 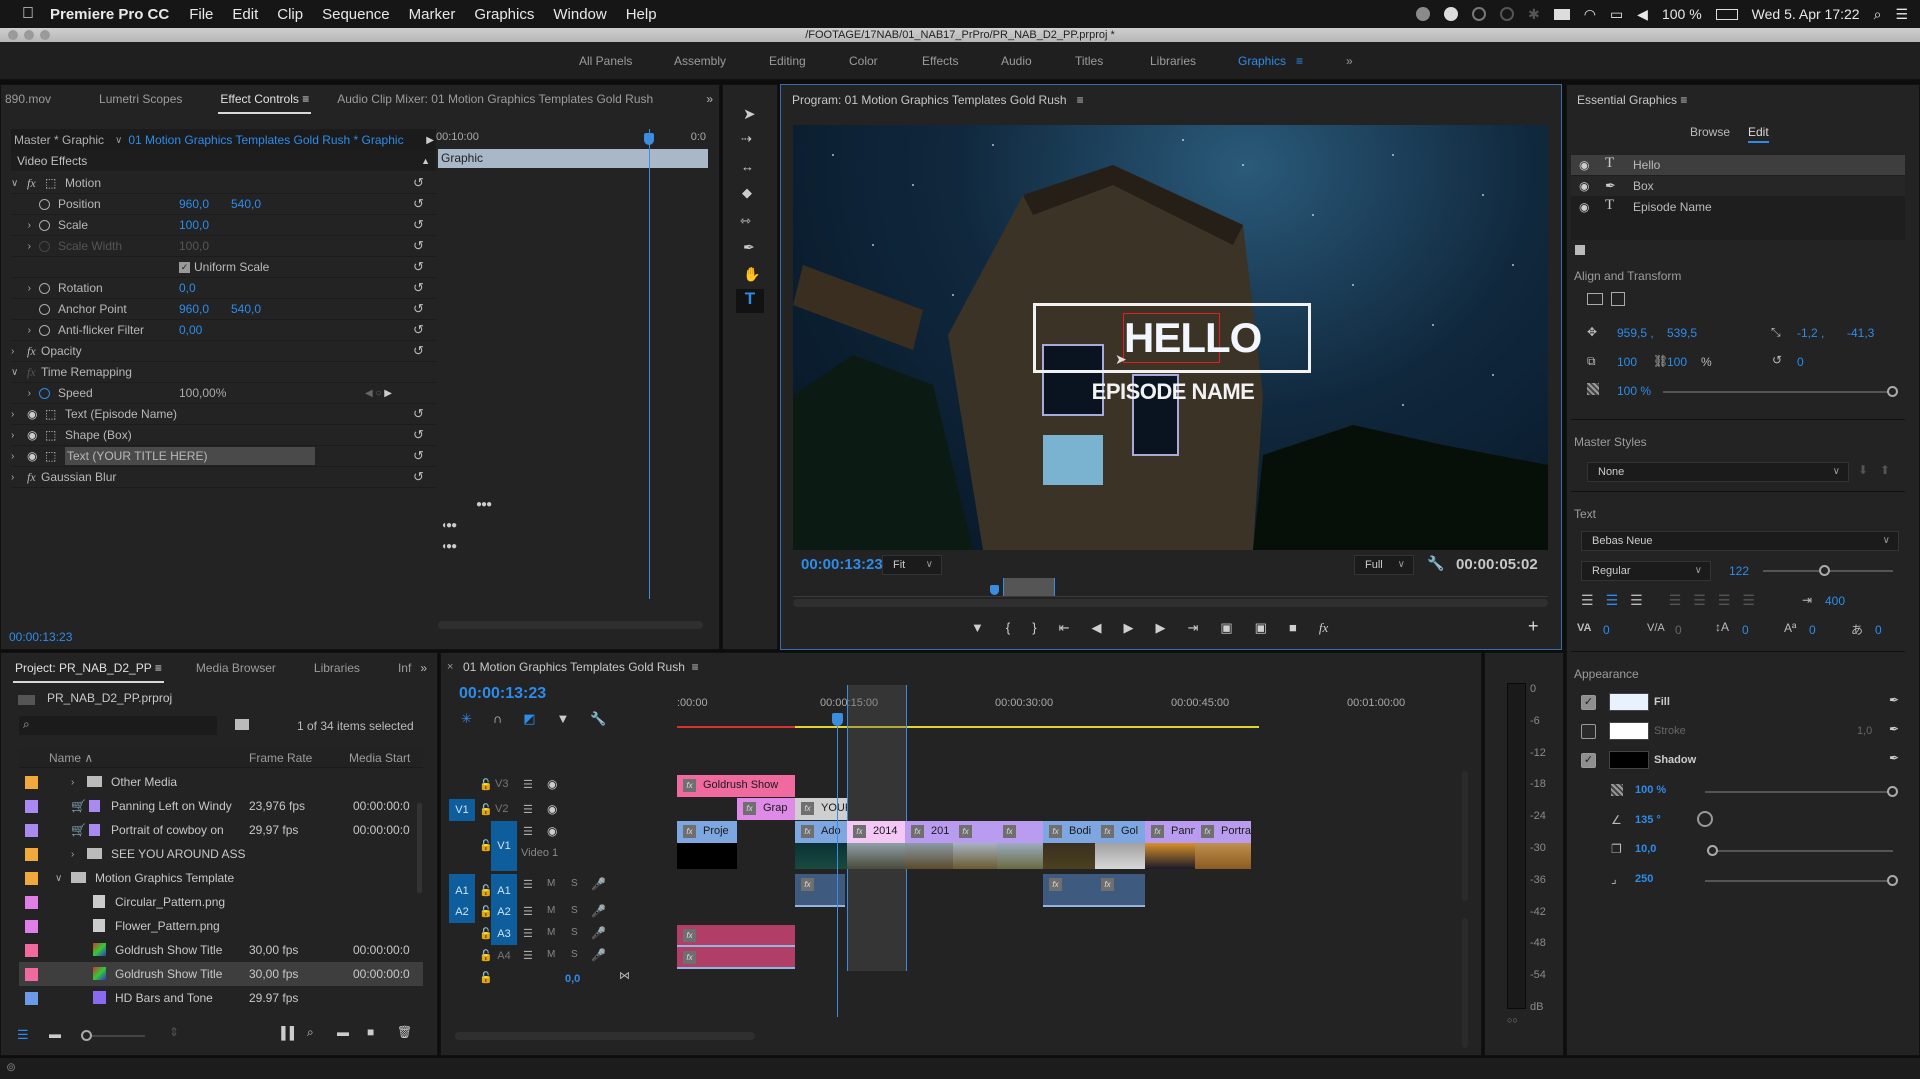 What do you see at coordinates (1465, 836) in the screenshot?
I see `video-tracks-scrollbar` at bounding box center [1465, 836].